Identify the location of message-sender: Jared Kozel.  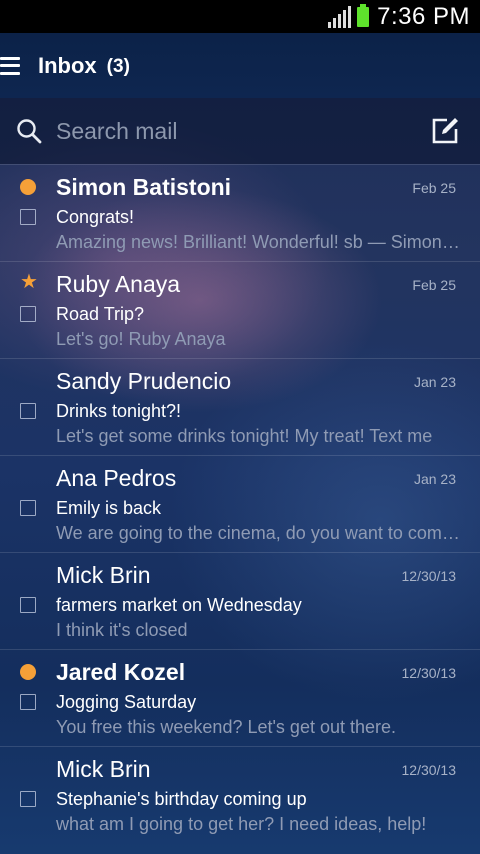
(121, 672).